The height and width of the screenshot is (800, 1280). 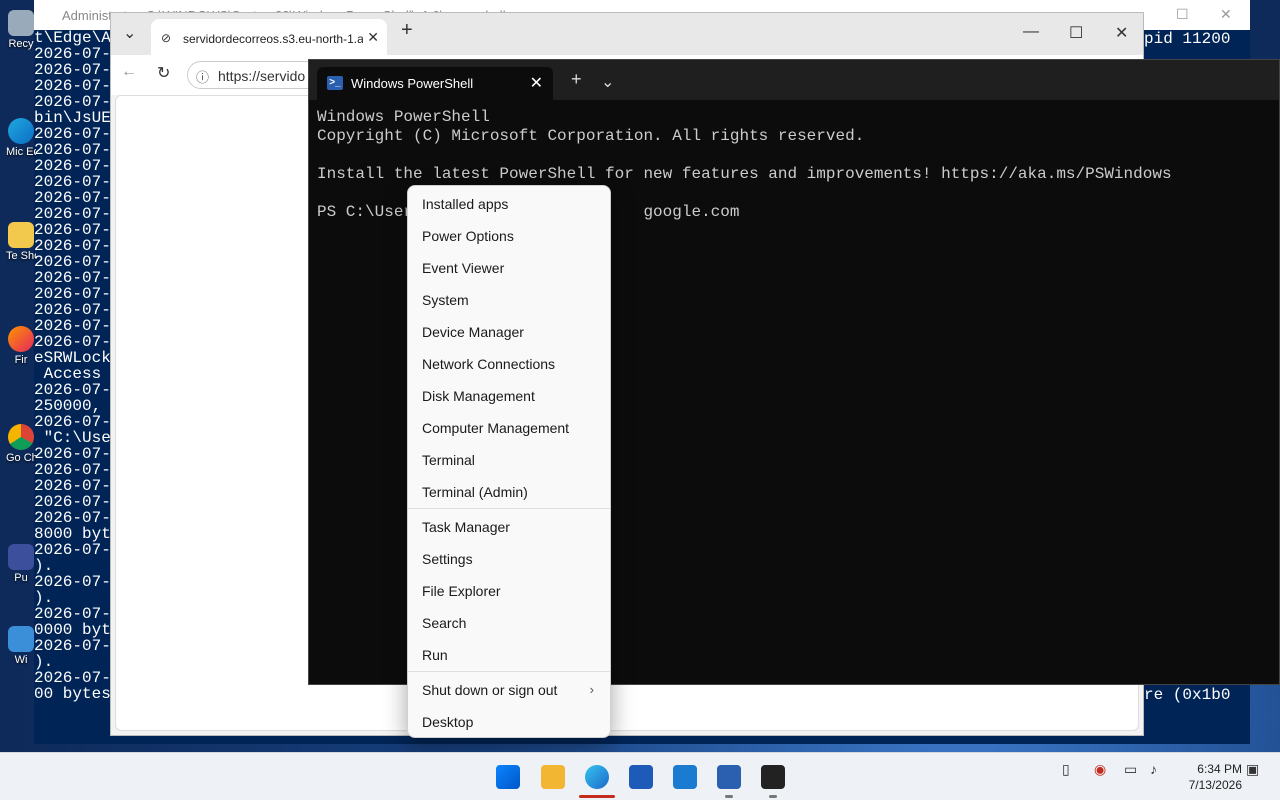 I want to click on terminal-icon, so click(x=773, y=777).